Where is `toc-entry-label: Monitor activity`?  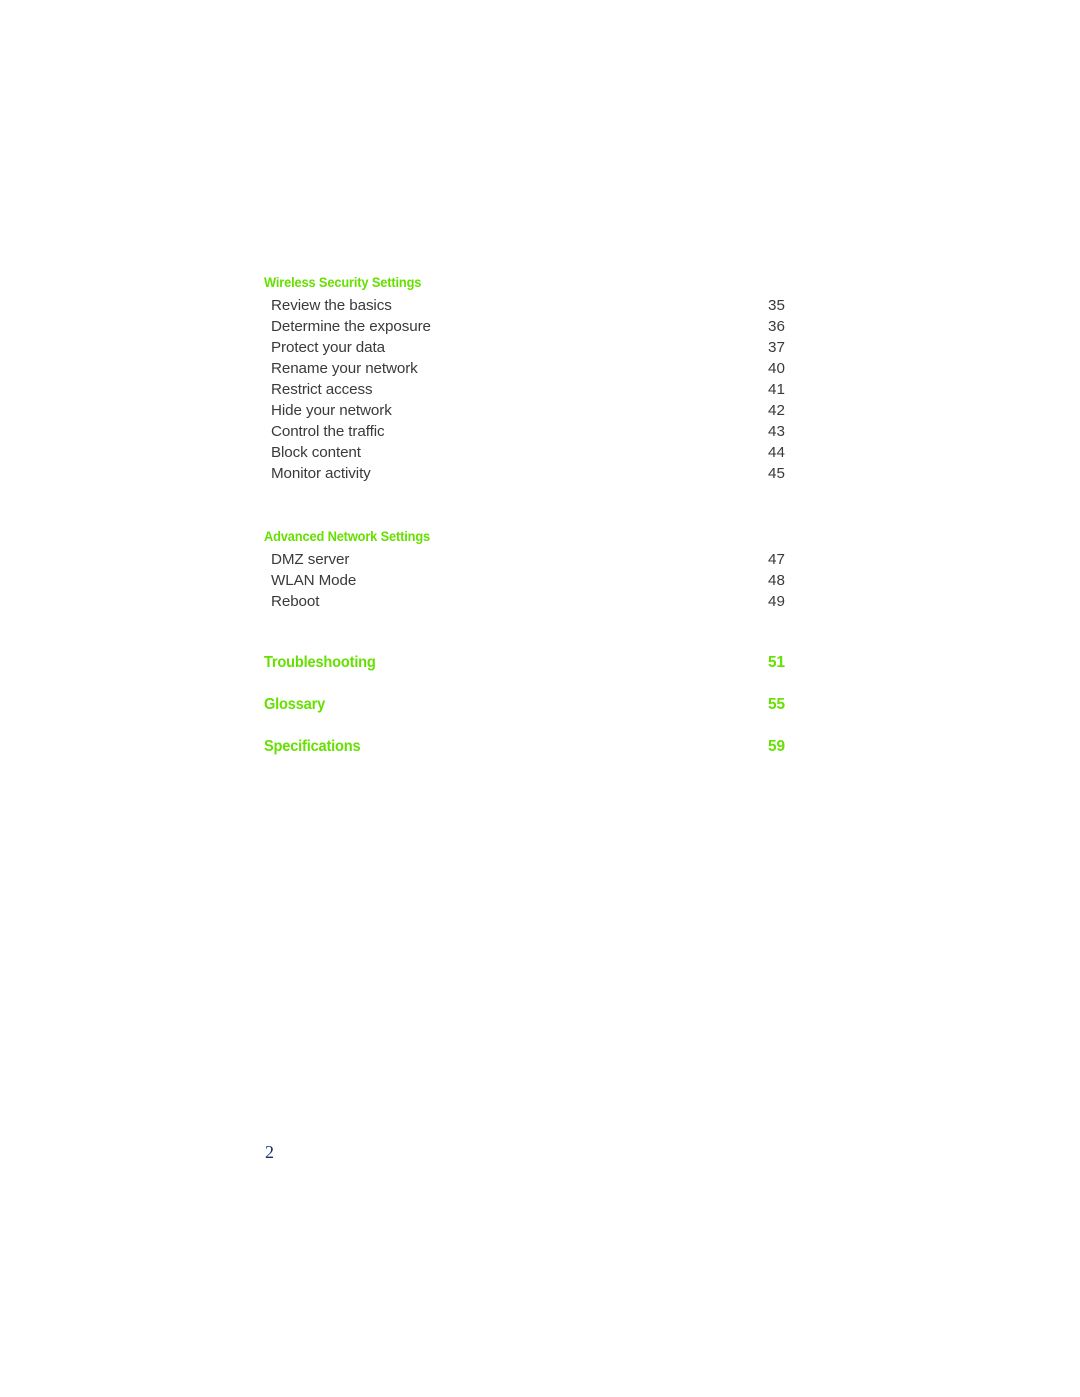
toc-entry-label: Monitor activity is located at coordinates (321, 473).